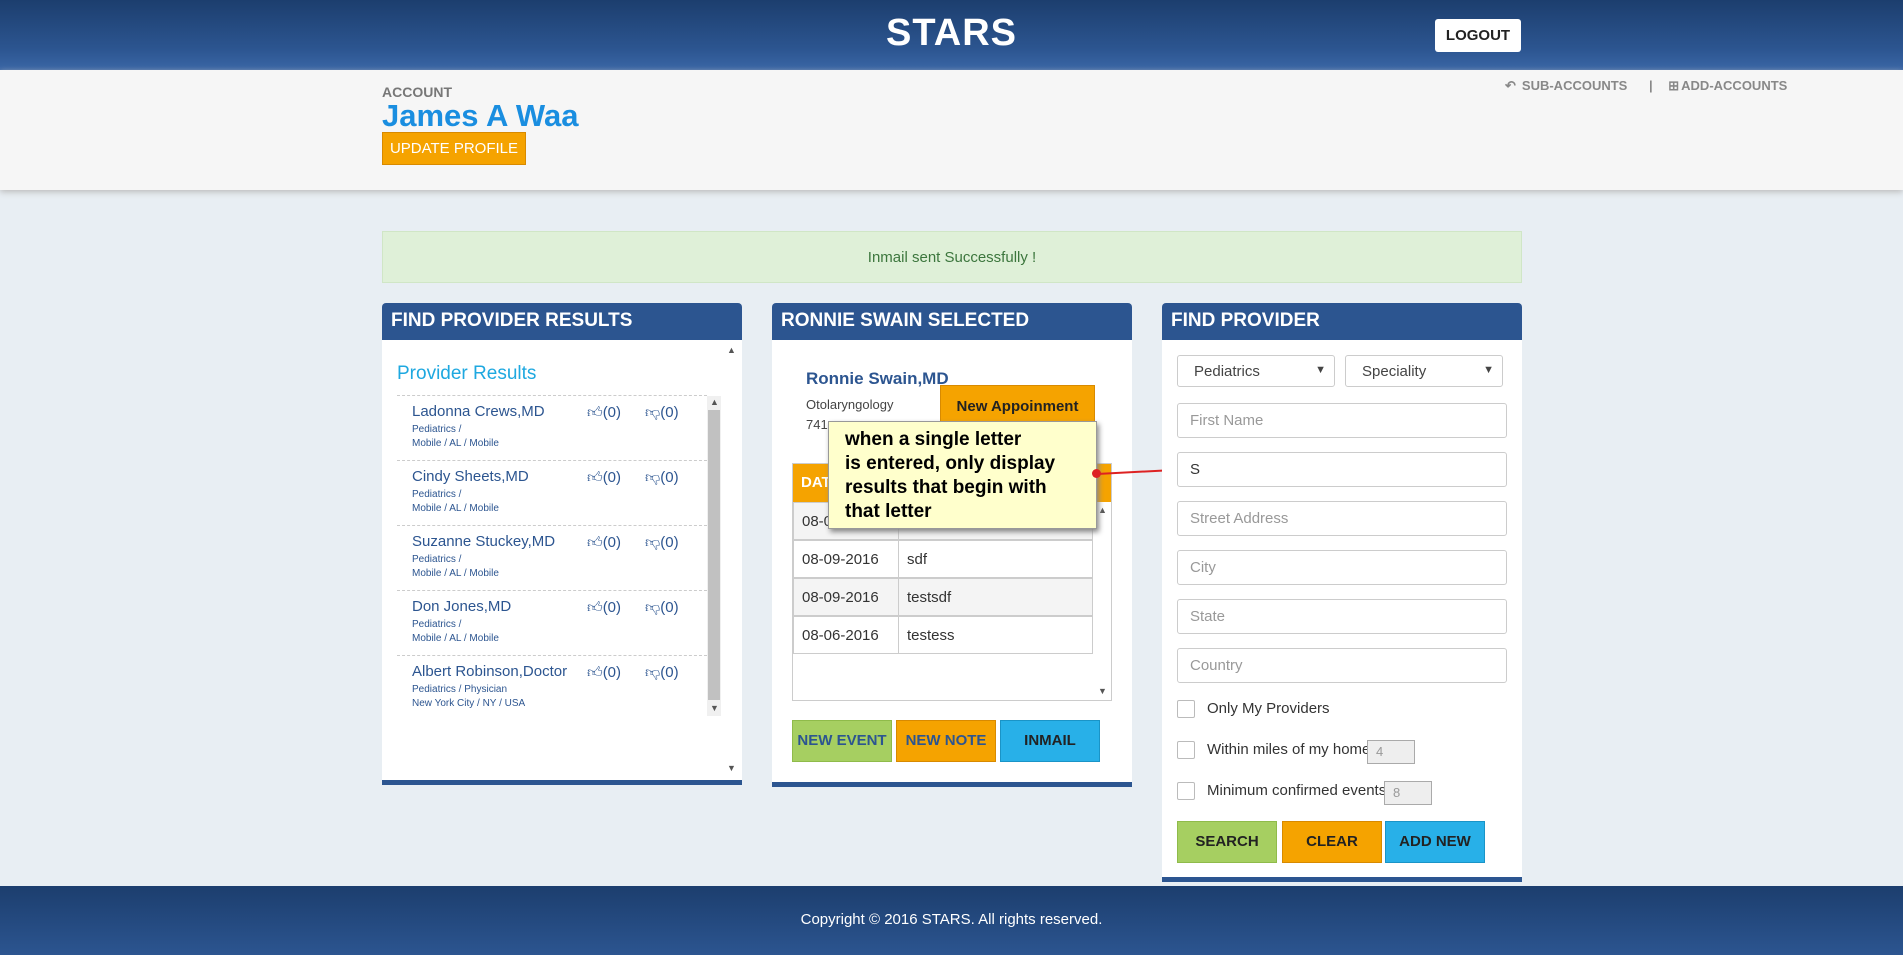 Image resolution: width=1903 pixels, height=955 pixels. I want to click on account-name: James A Waa, so click(480, 115).